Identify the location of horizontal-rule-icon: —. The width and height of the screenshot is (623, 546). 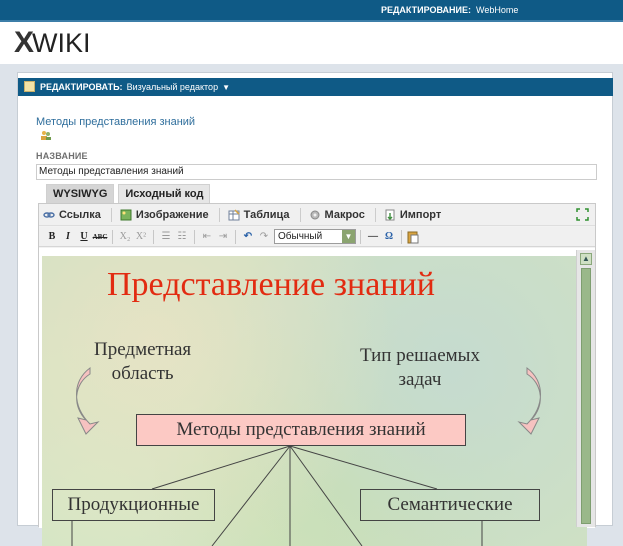
(373, 236).